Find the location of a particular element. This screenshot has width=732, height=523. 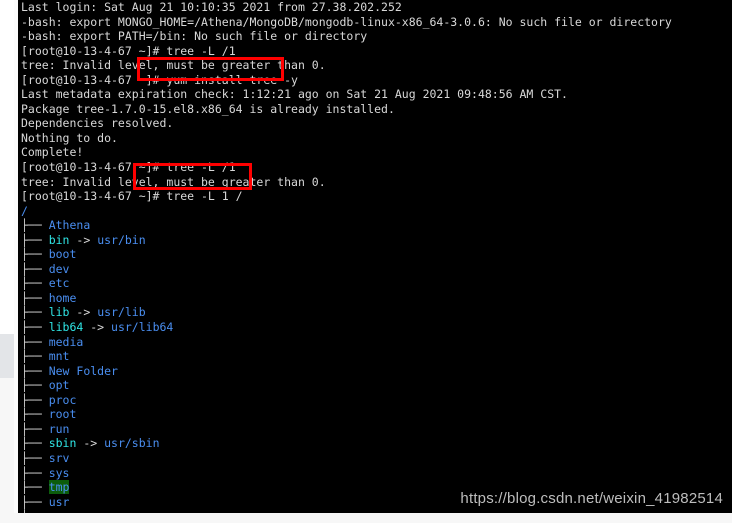

tree-entry: ├── lib64 -> usr/lib64 is located at coordinates (346, 327).